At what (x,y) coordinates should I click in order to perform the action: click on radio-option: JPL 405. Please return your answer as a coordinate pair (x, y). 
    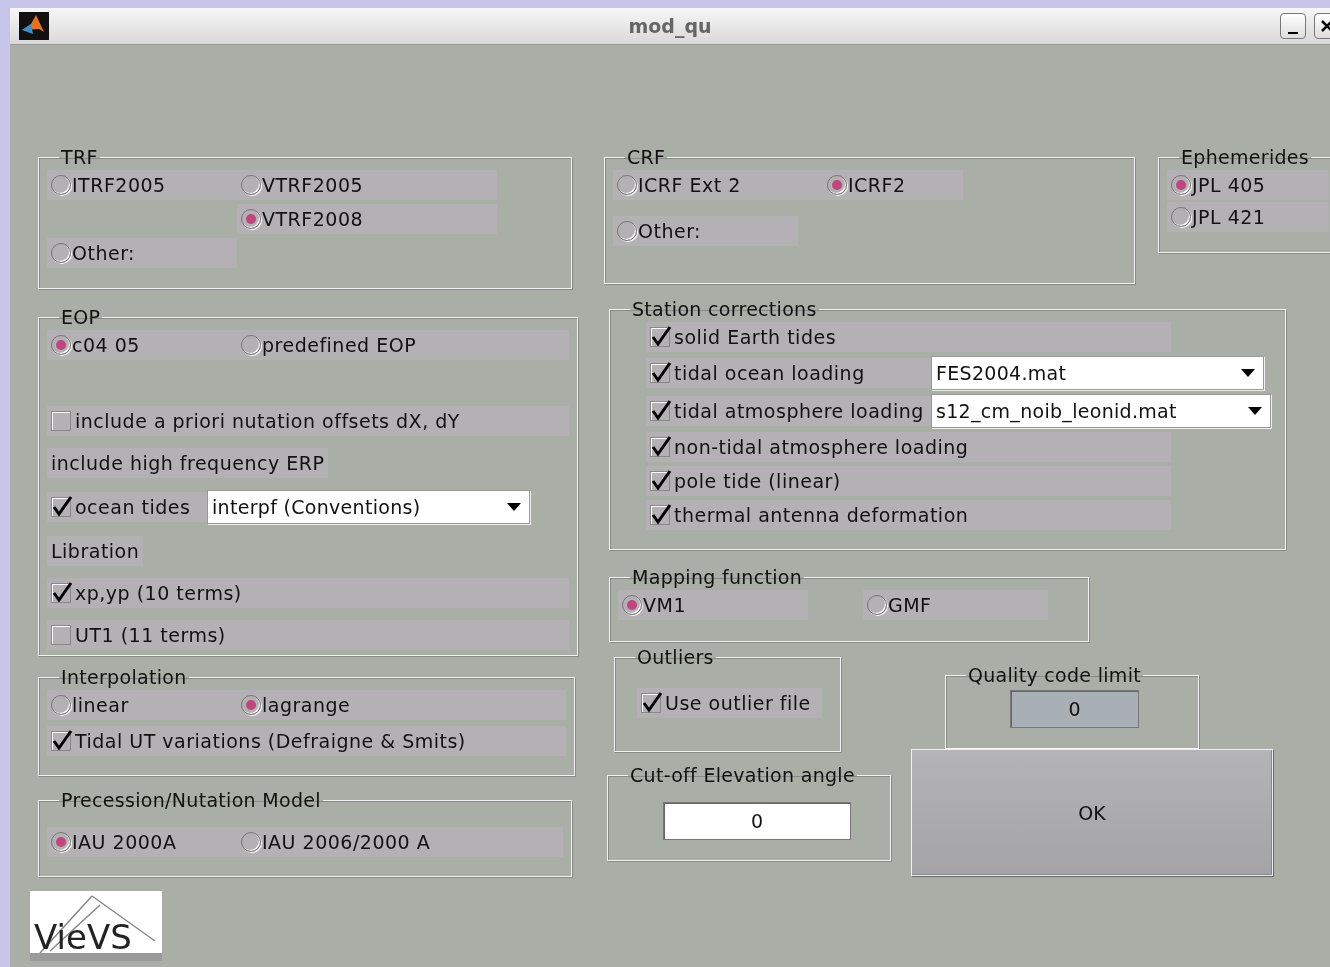
    Looking at the image, I should click on (1248, 185).